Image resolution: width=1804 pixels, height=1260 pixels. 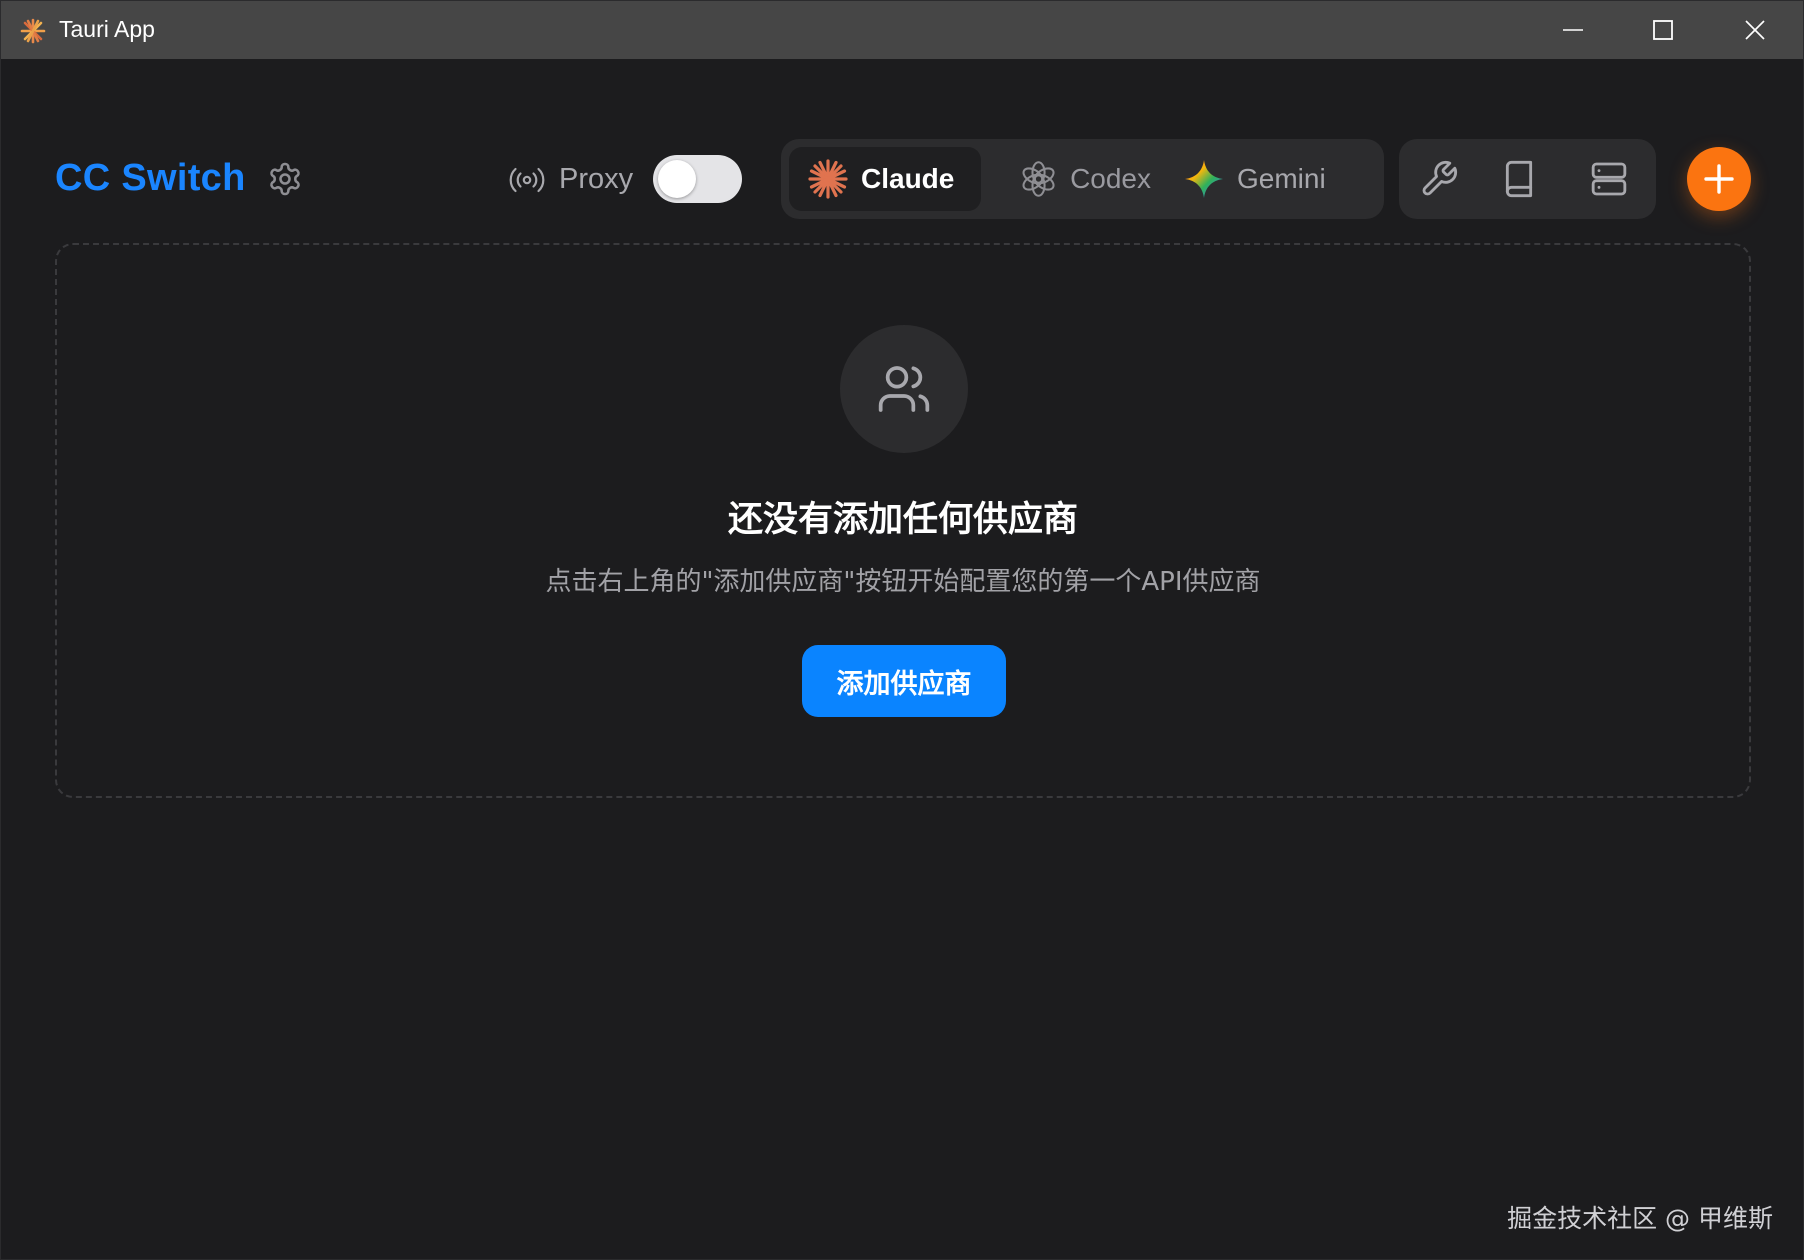 What do you see at coordinates (1519, 179) in the screenshot?
I see `book-icon` at bounding box center [1519, 179].